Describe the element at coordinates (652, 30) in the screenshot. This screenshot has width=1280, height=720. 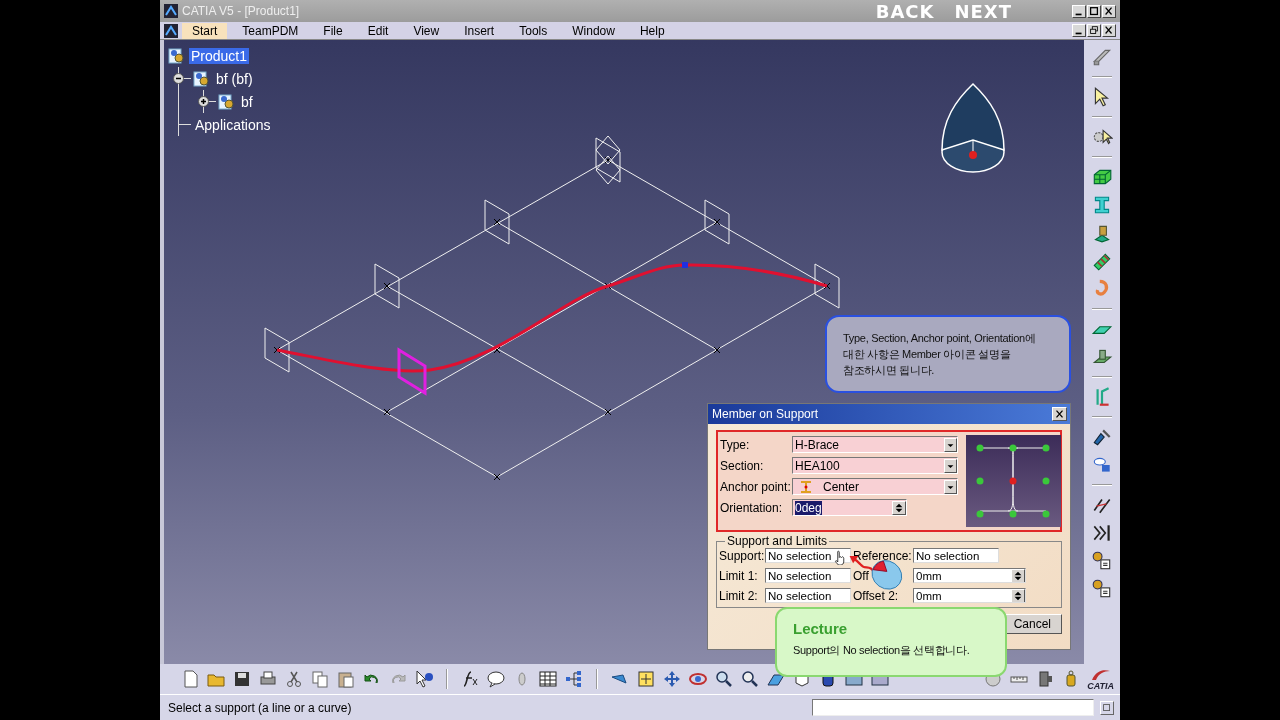
I see `menu-item: Help` at that location.